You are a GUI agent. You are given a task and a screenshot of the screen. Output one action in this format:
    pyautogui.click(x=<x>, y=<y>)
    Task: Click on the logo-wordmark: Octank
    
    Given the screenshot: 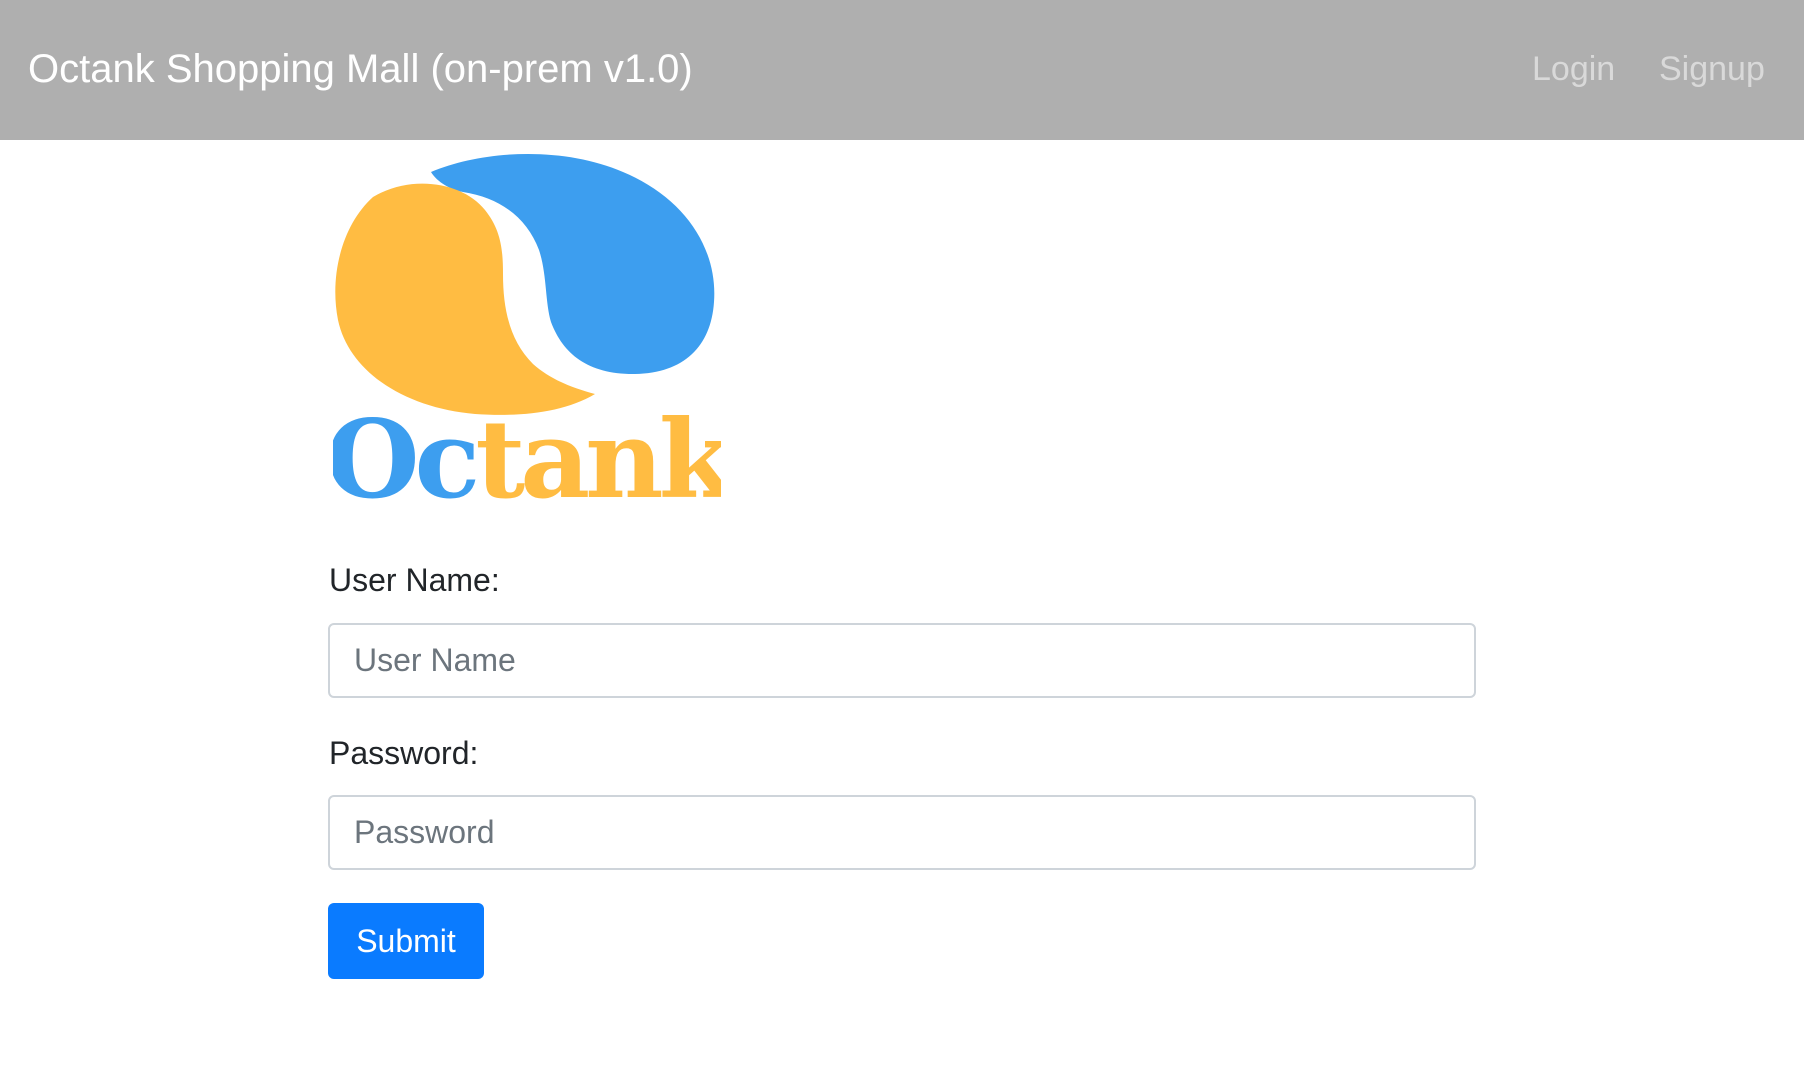 What is the action you would take?
    pyautogui.click(x=527, y=451)
    